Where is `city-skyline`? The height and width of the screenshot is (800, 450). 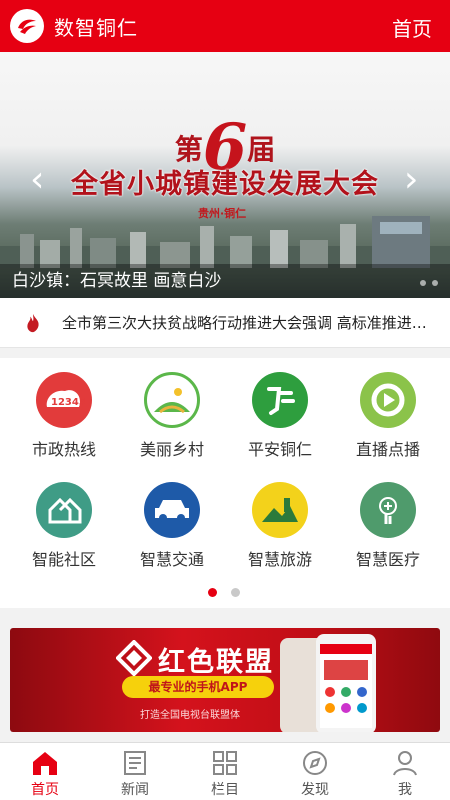
city-skyline is located at coordinates (225, 242).